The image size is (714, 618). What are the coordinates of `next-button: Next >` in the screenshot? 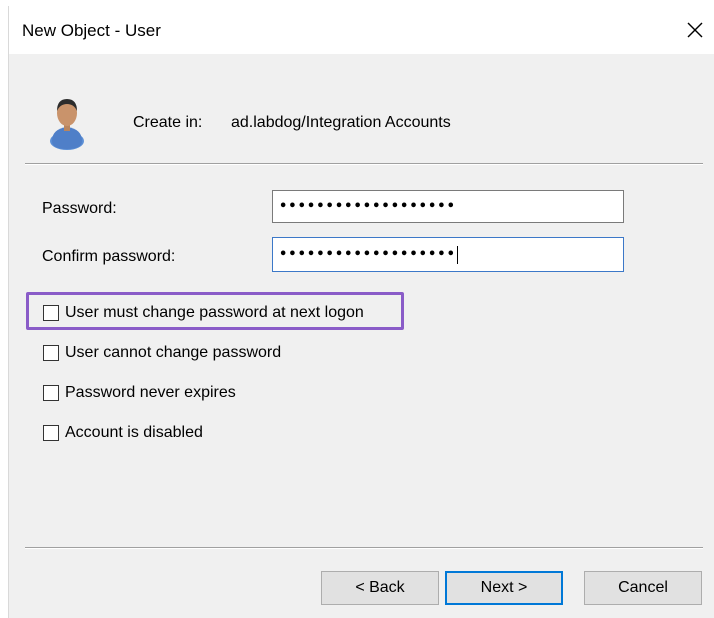 It's located at (504, 588).